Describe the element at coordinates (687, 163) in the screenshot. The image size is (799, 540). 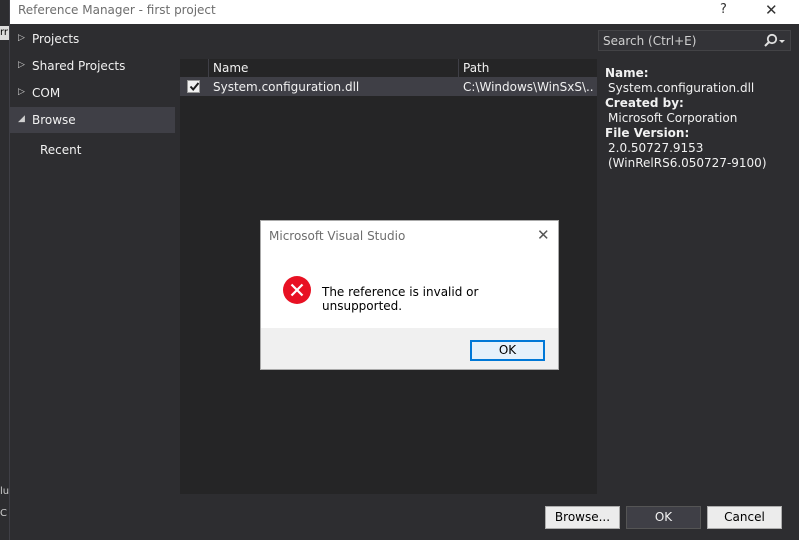
I see `detail-version-build: (WinRelRS6.050727-9100)` at that location.